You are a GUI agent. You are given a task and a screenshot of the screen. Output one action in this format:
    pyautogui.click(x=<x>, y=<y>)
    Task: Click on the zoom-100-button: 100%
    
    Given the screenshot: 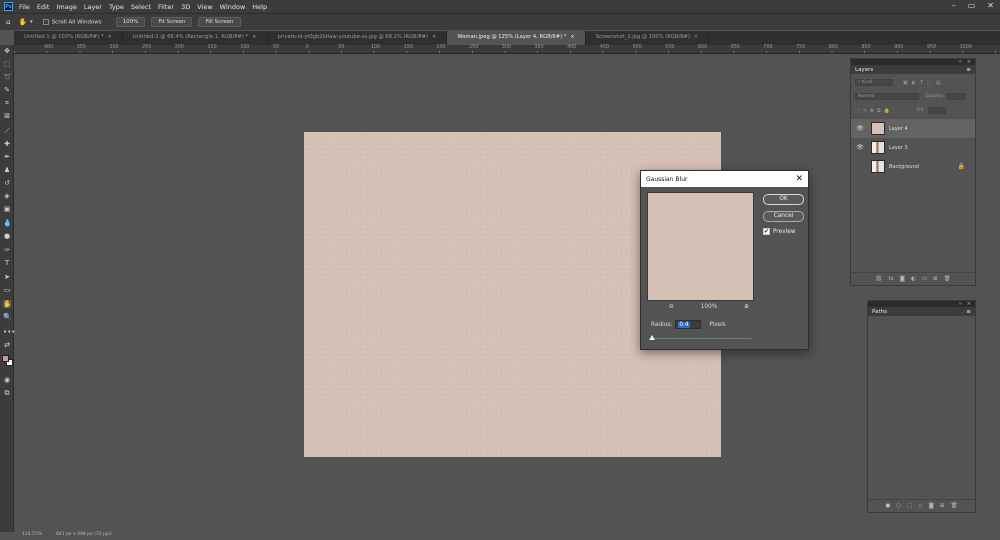 What is the action you would take?
    pyautogui.click(x=130, y=22)
    